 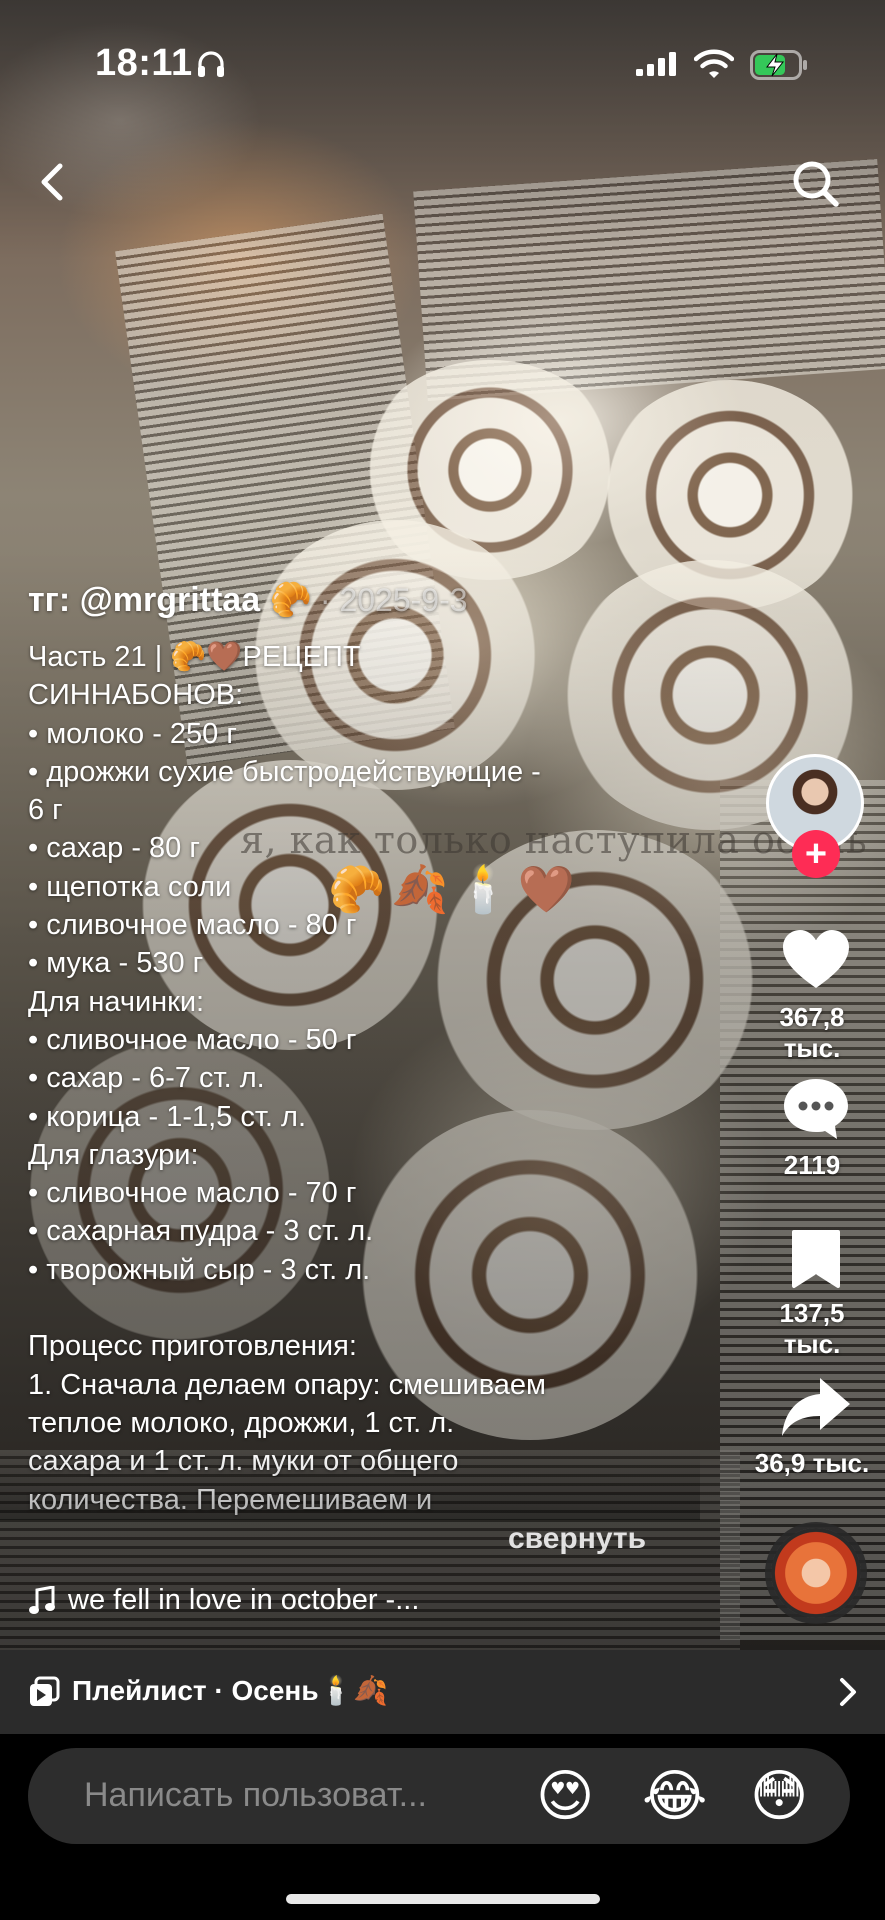 I want to click on author-row: тг: @mrgrittaa 🥐 · 2025-9-3, so click(x=348, y=600).